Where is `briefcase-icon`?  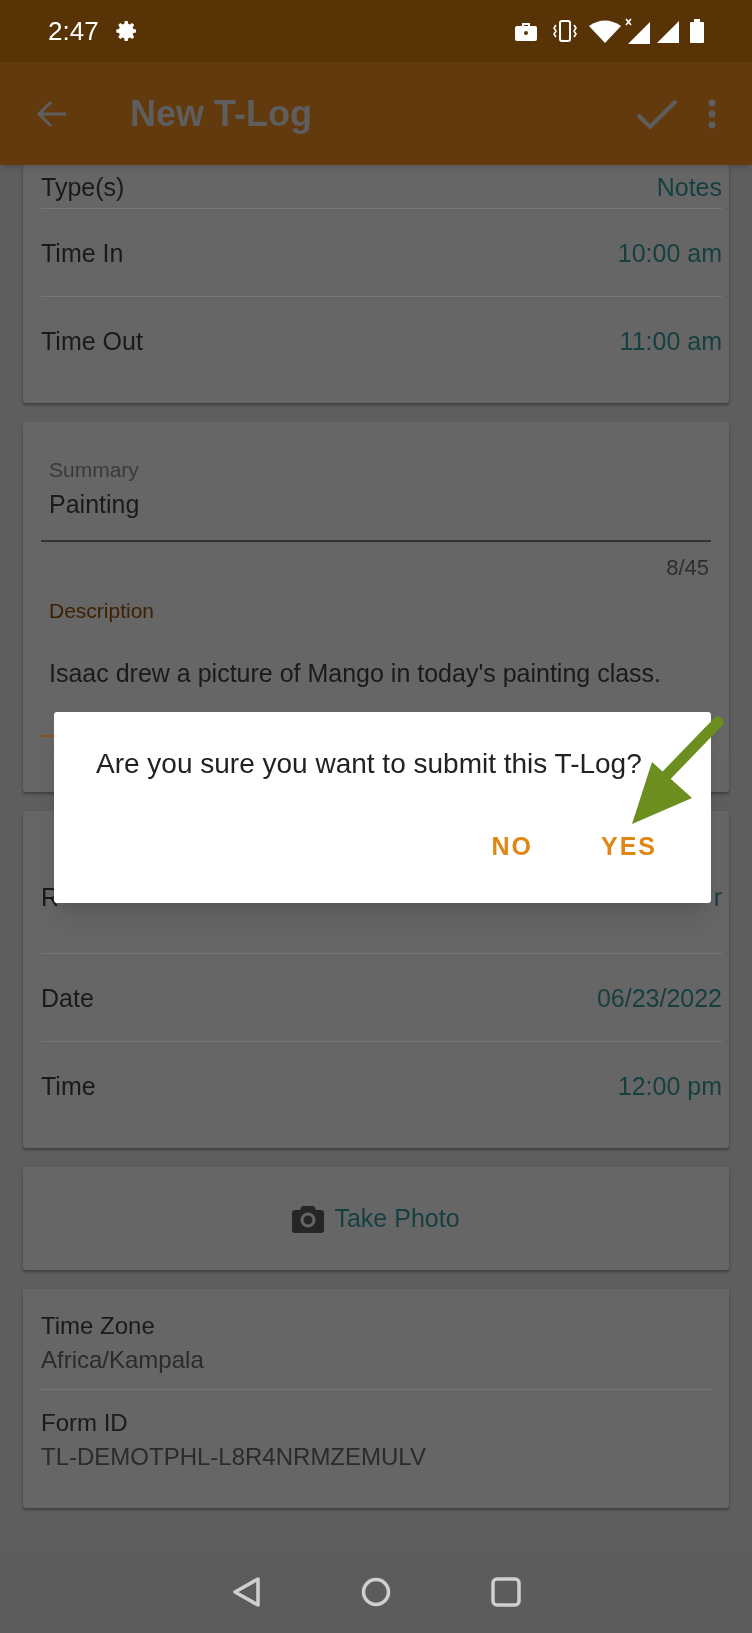
briefcase-icon is located at coordinates (526, 31).